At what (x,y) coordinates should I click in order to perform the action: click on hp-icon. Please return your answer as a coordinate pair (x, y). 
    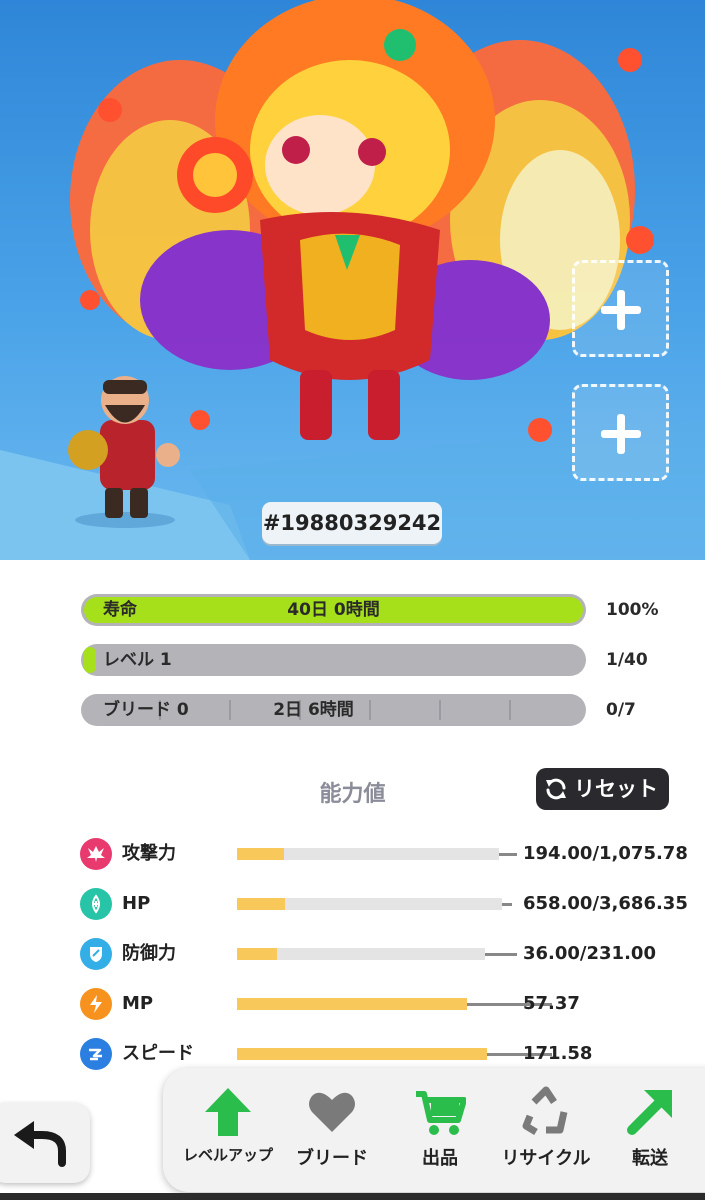
    Looking at the image, I should click on (96, 904).